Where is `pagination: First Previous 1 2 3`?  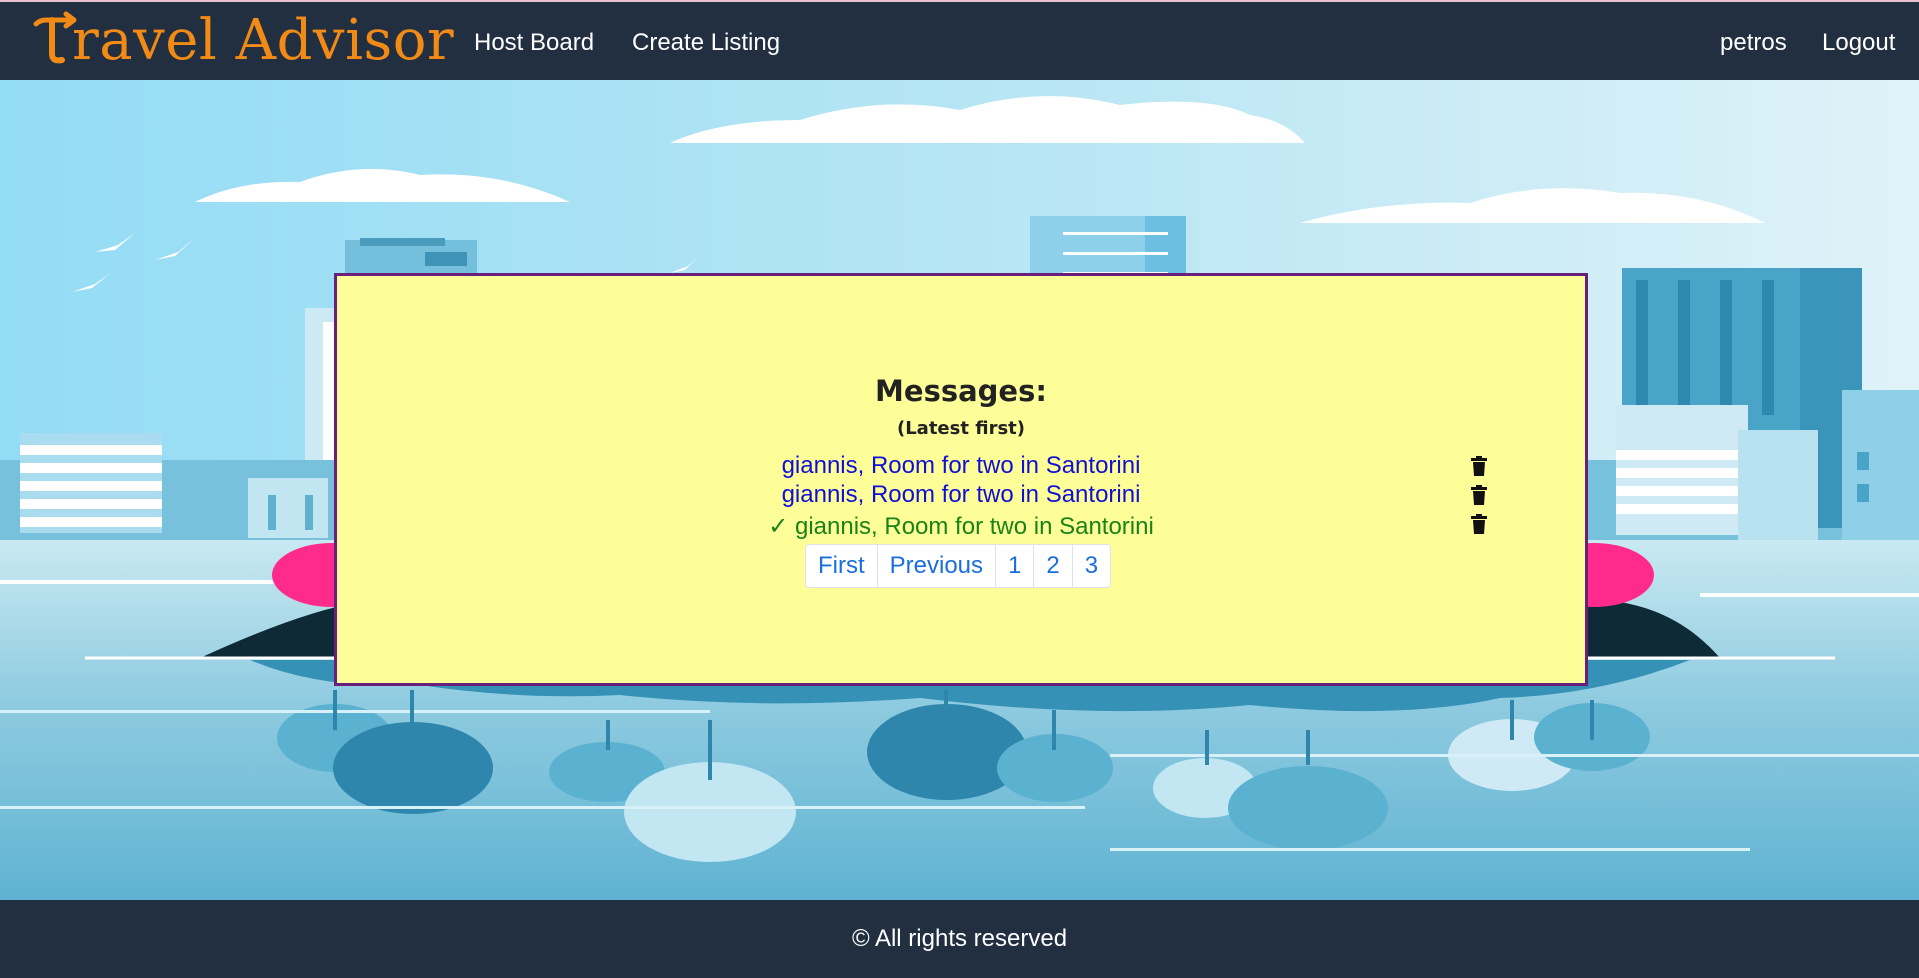 pagination: First Previous 1 2 3 is located at coordinates (958, 566).